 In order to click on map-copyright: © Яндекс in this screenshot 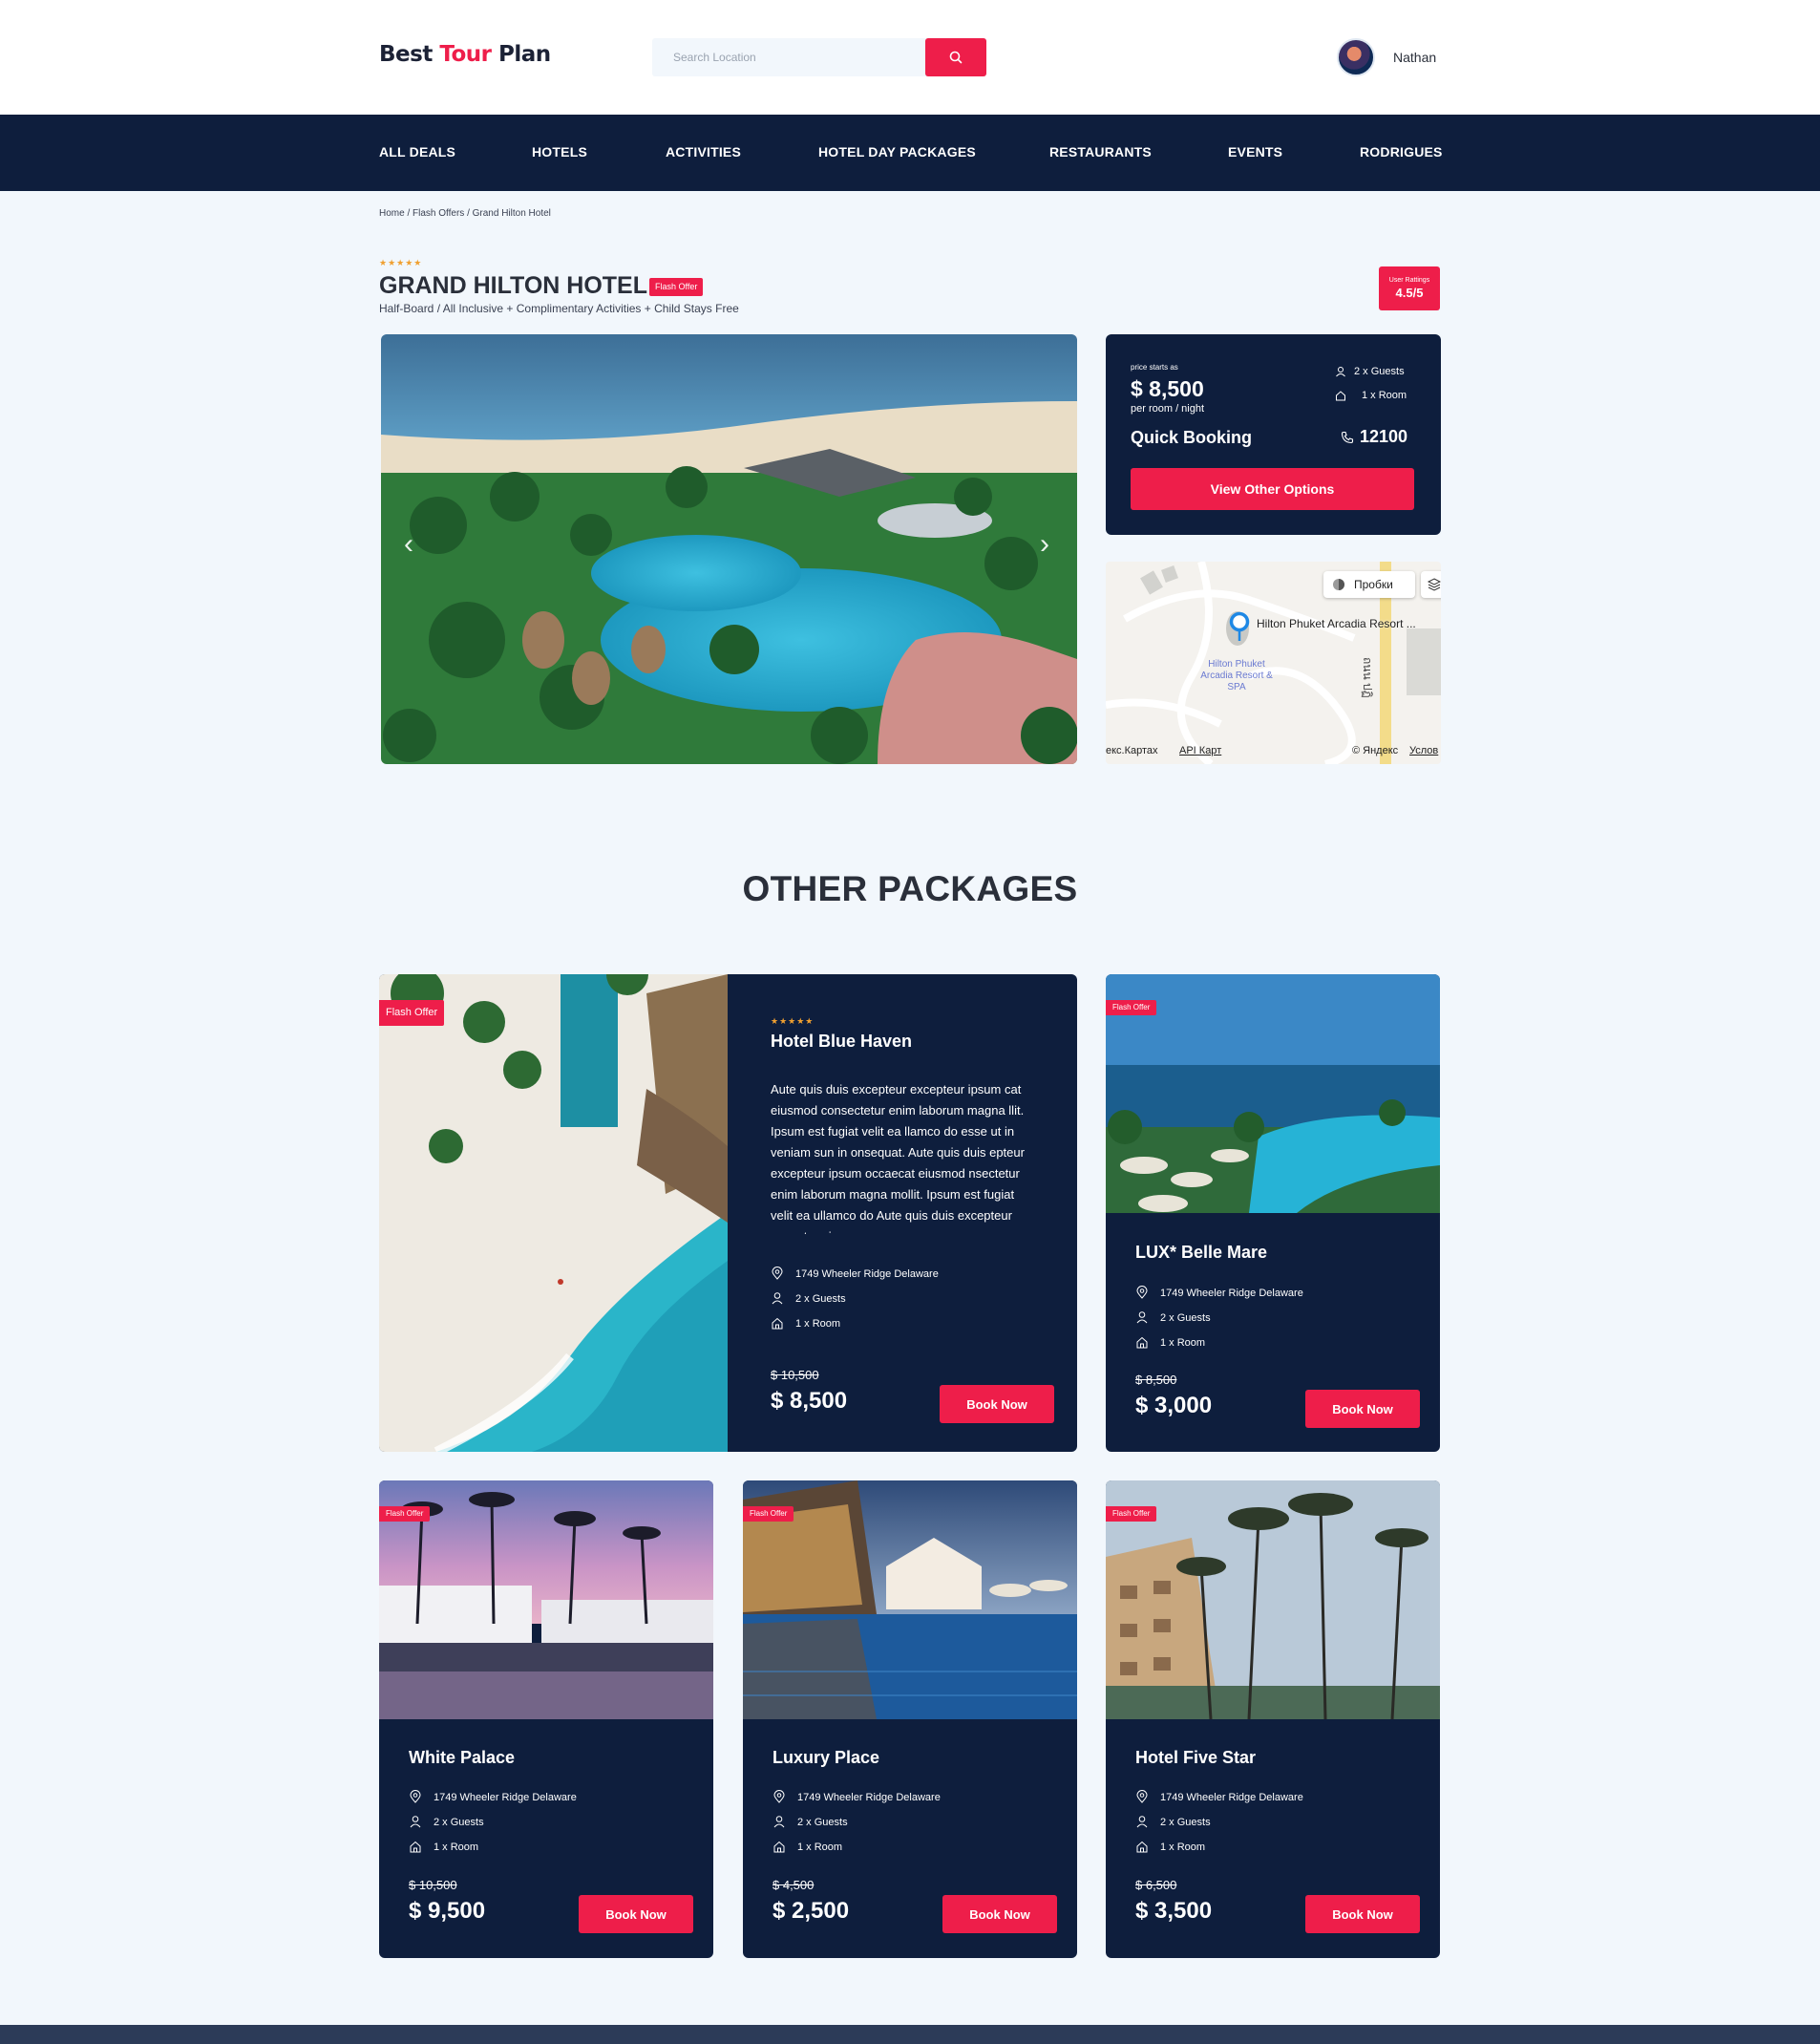, I will do `click(1375, 750)`.